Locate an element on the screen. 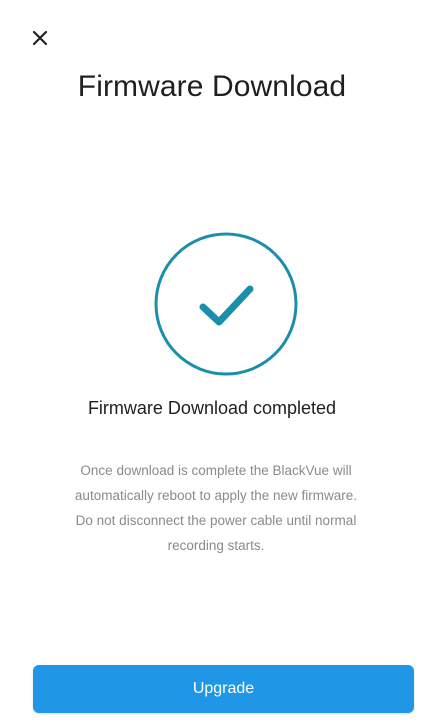 The width and height of the screenshot is (424, 726). upgrade-button: Upgrade is located at coordinates (223, 689).